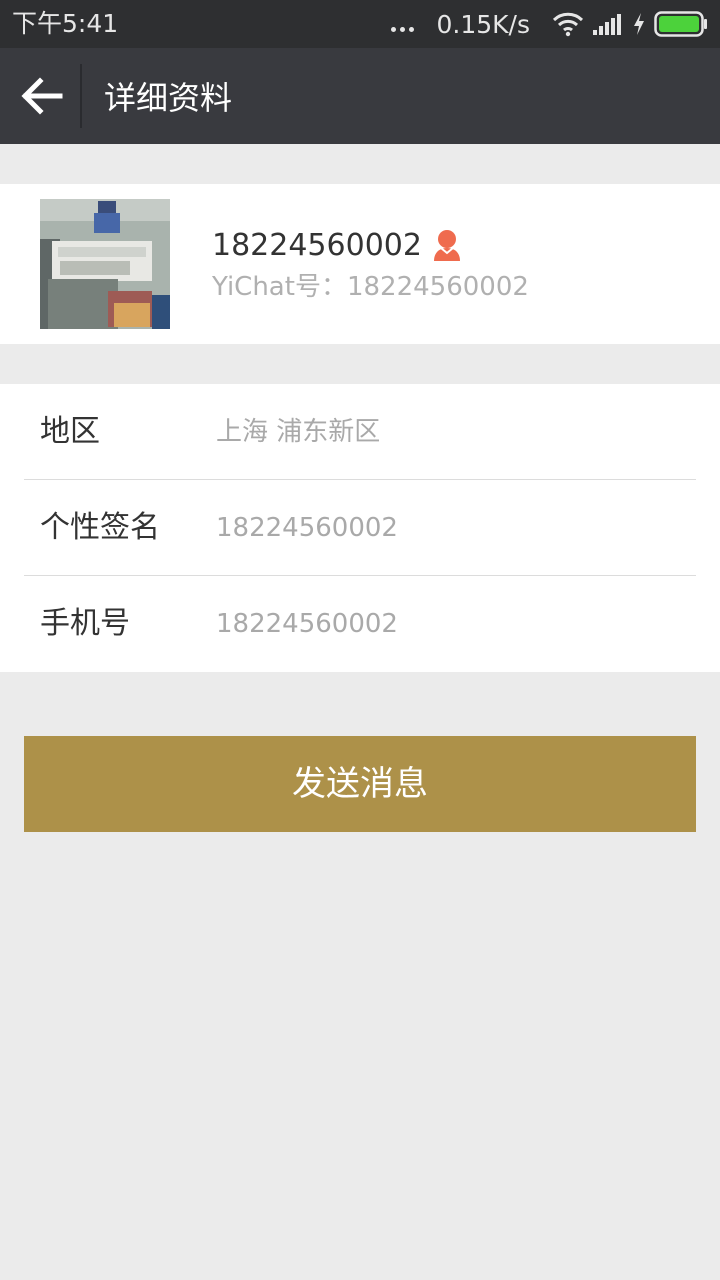 This screenshot has height=1280, width=720. I want to click on send-message-button: 发送消息, so click(360, 784).